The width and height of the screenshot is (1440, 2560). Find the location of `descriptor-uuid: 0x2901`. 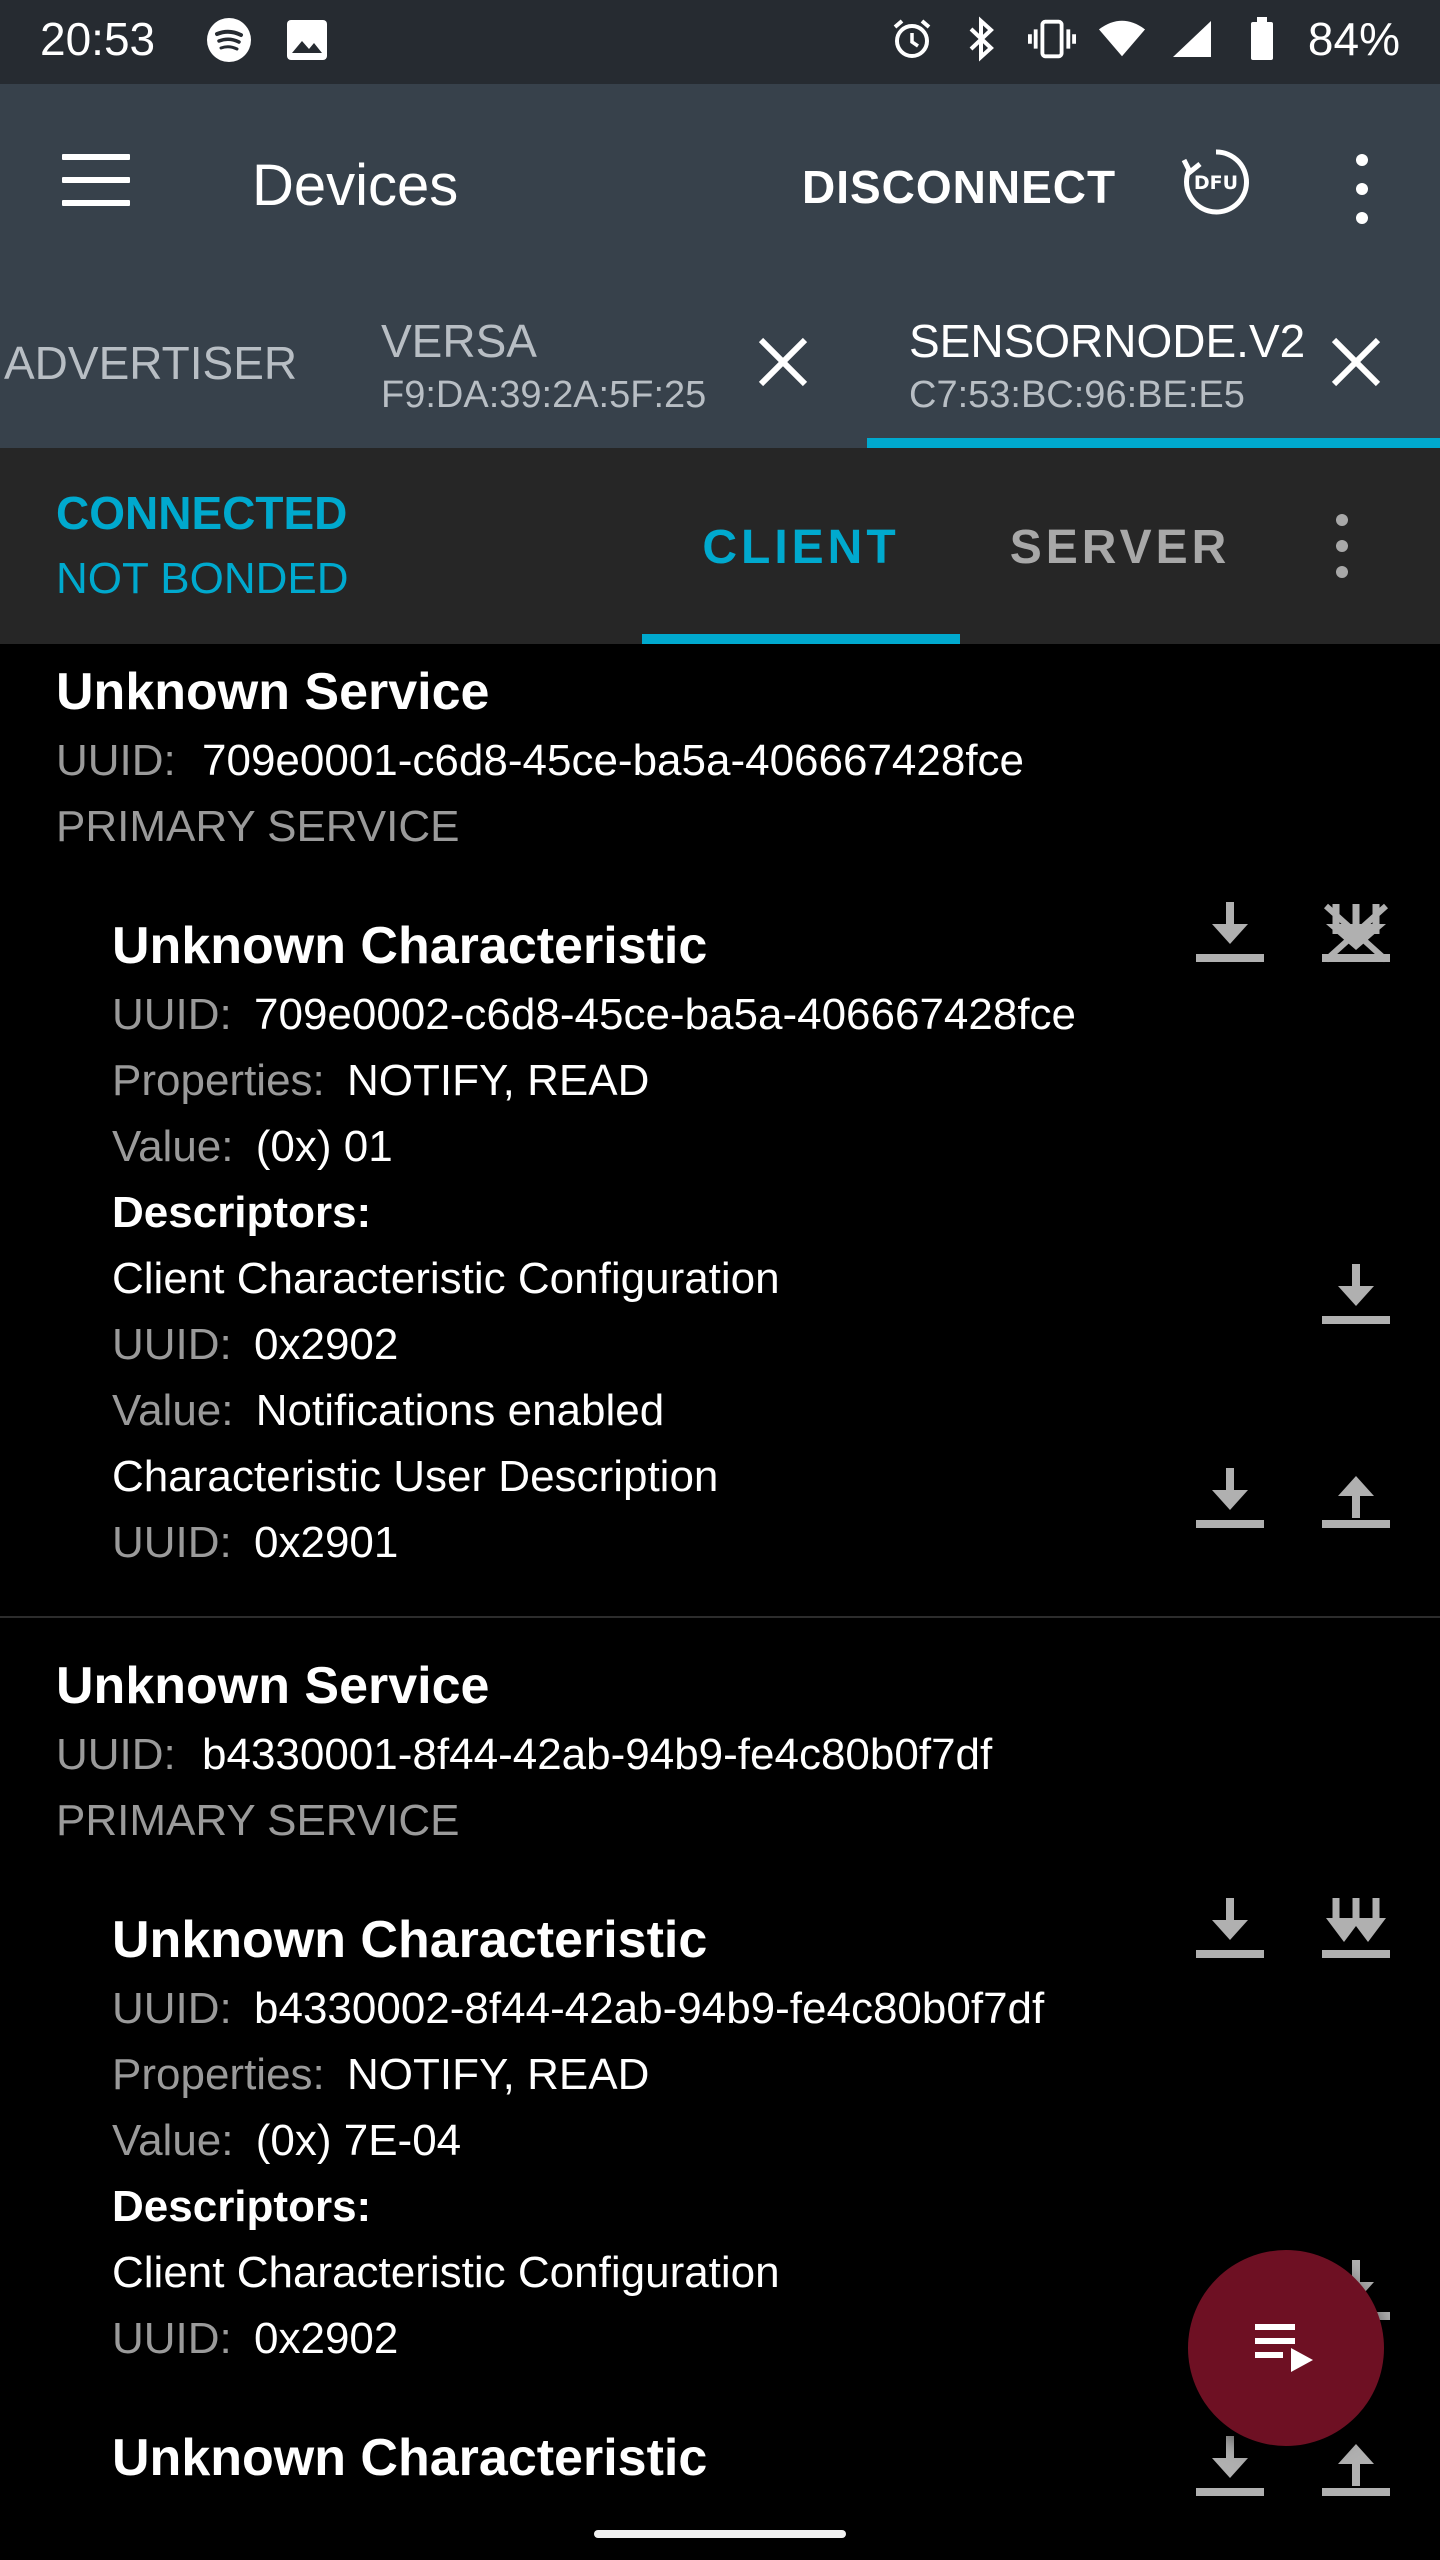

descriptor-uuid: 0x2901 is located at coordinates (326, 1542).